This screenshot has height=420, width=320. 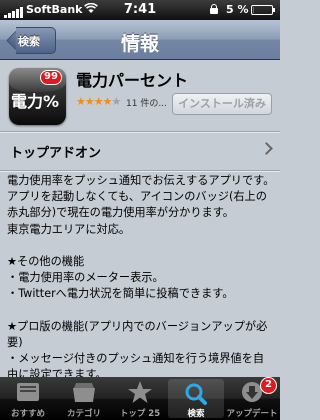 What do you see at coordinates (140, 171) in the screenshot?
I see `divider` at bounding box center [140, 171].